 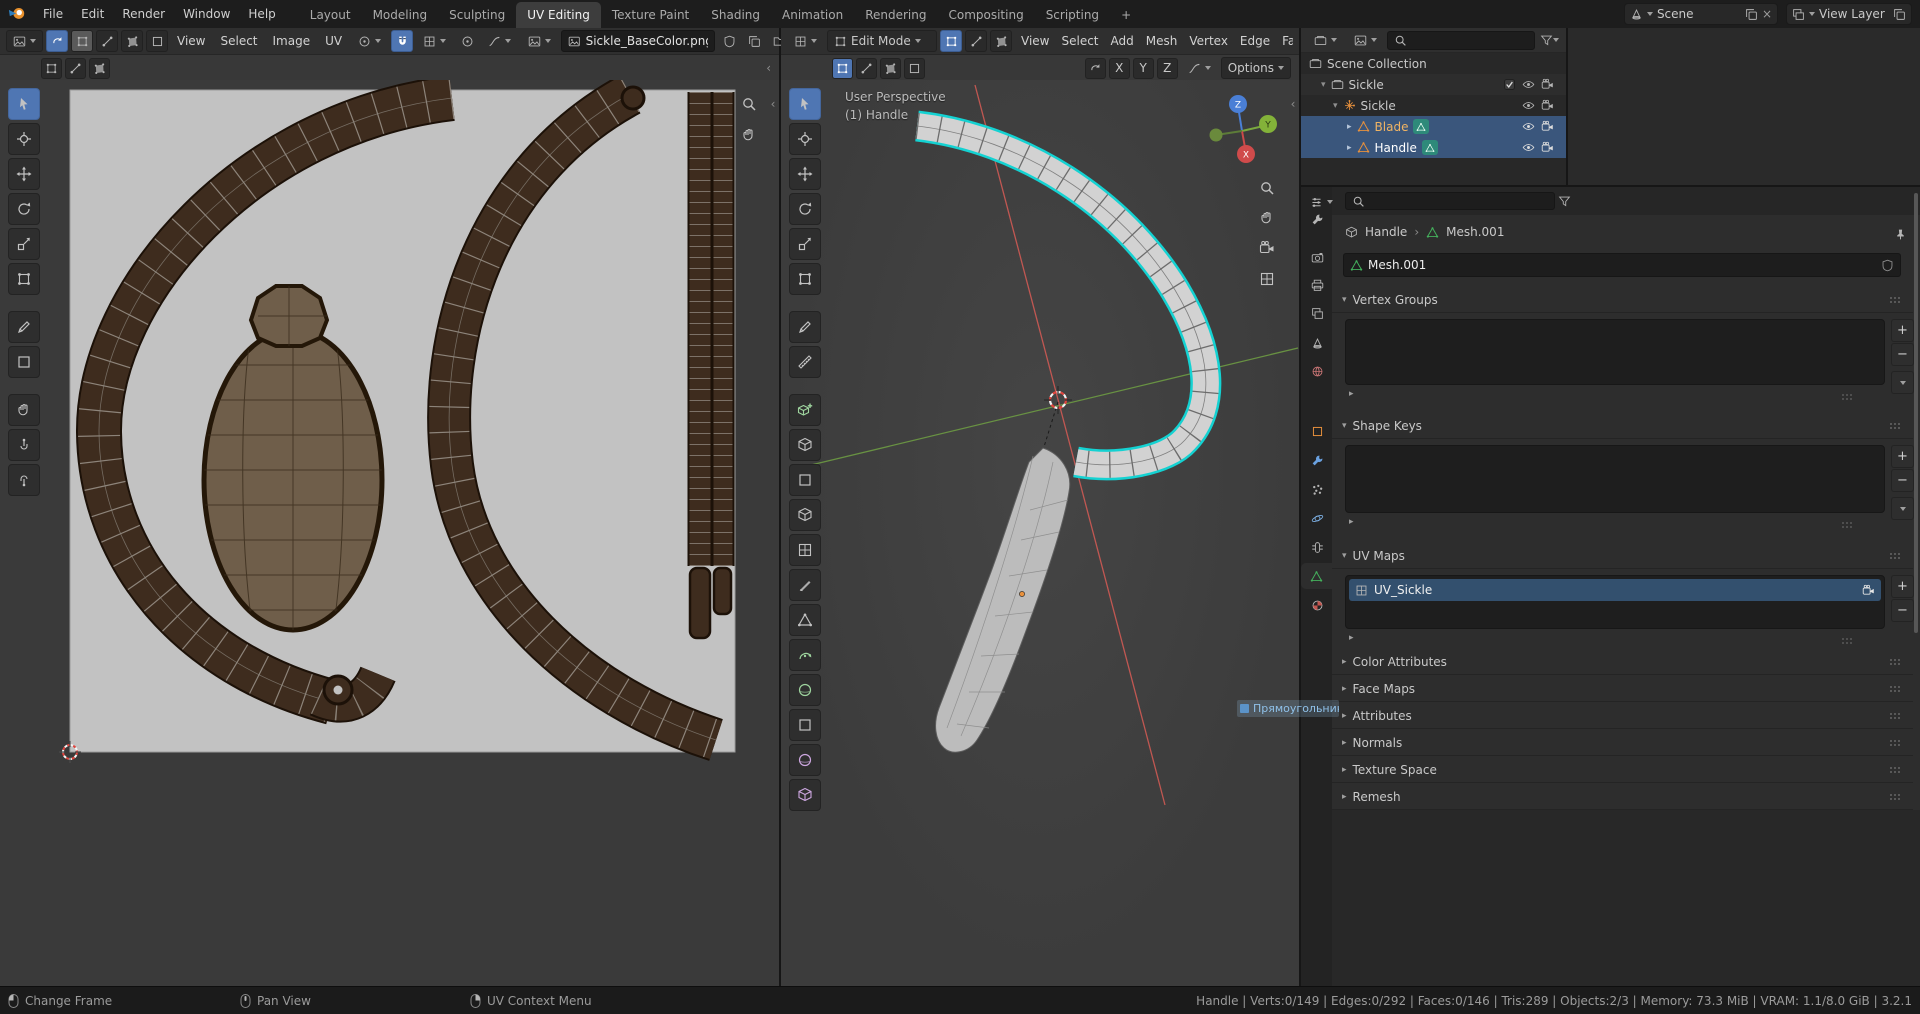 I want to click on uv-sync-selection-toggle, so click(x=57, y=41).